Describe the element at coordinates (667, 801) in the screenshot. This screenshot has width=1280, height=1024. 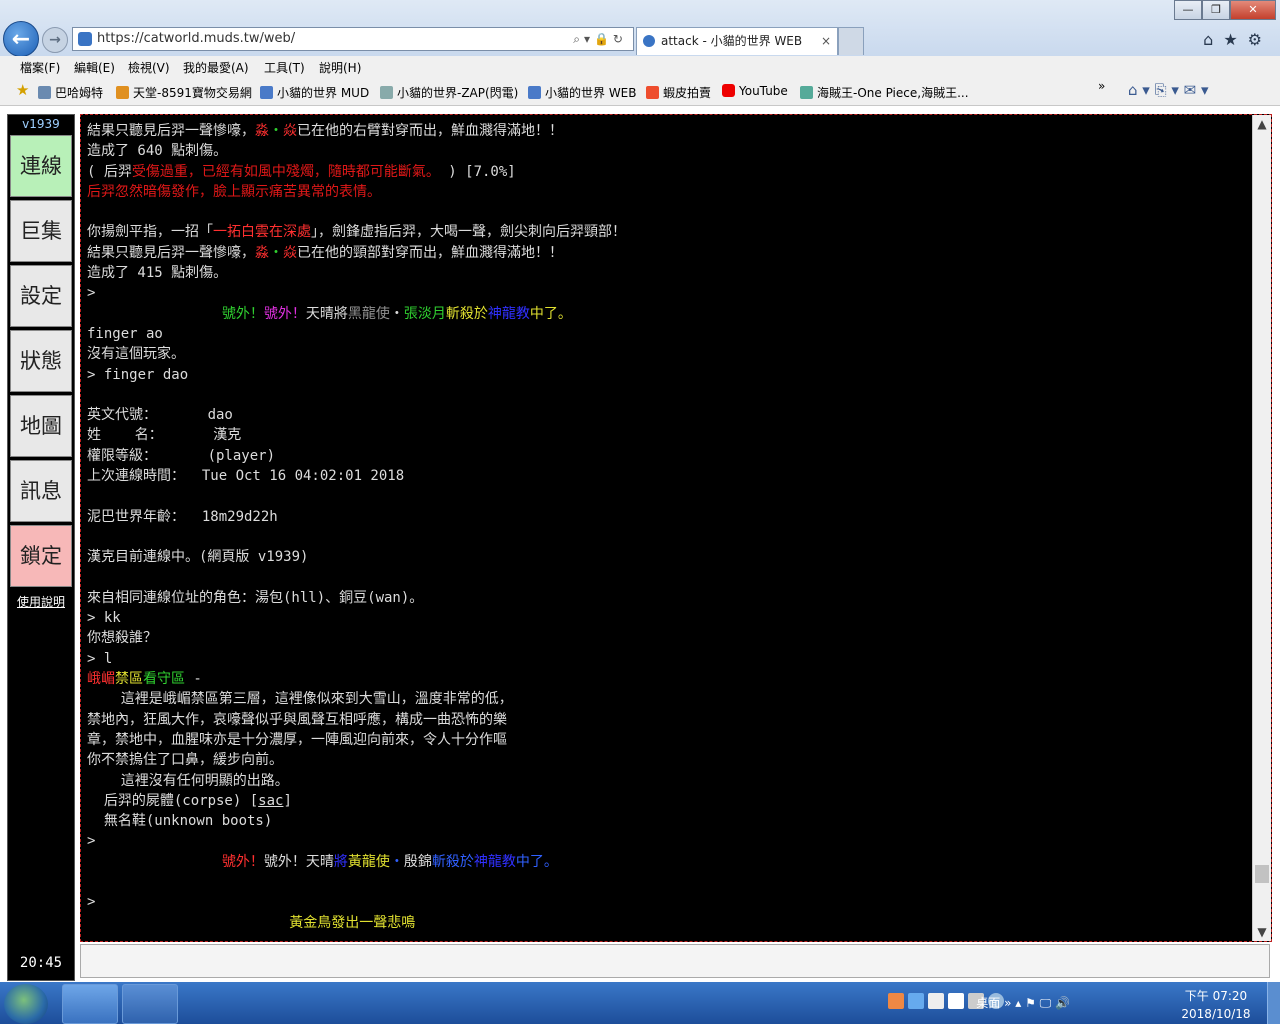
I see `terminal-line: 后羿的屍體(corpse) [sac]` at that location.